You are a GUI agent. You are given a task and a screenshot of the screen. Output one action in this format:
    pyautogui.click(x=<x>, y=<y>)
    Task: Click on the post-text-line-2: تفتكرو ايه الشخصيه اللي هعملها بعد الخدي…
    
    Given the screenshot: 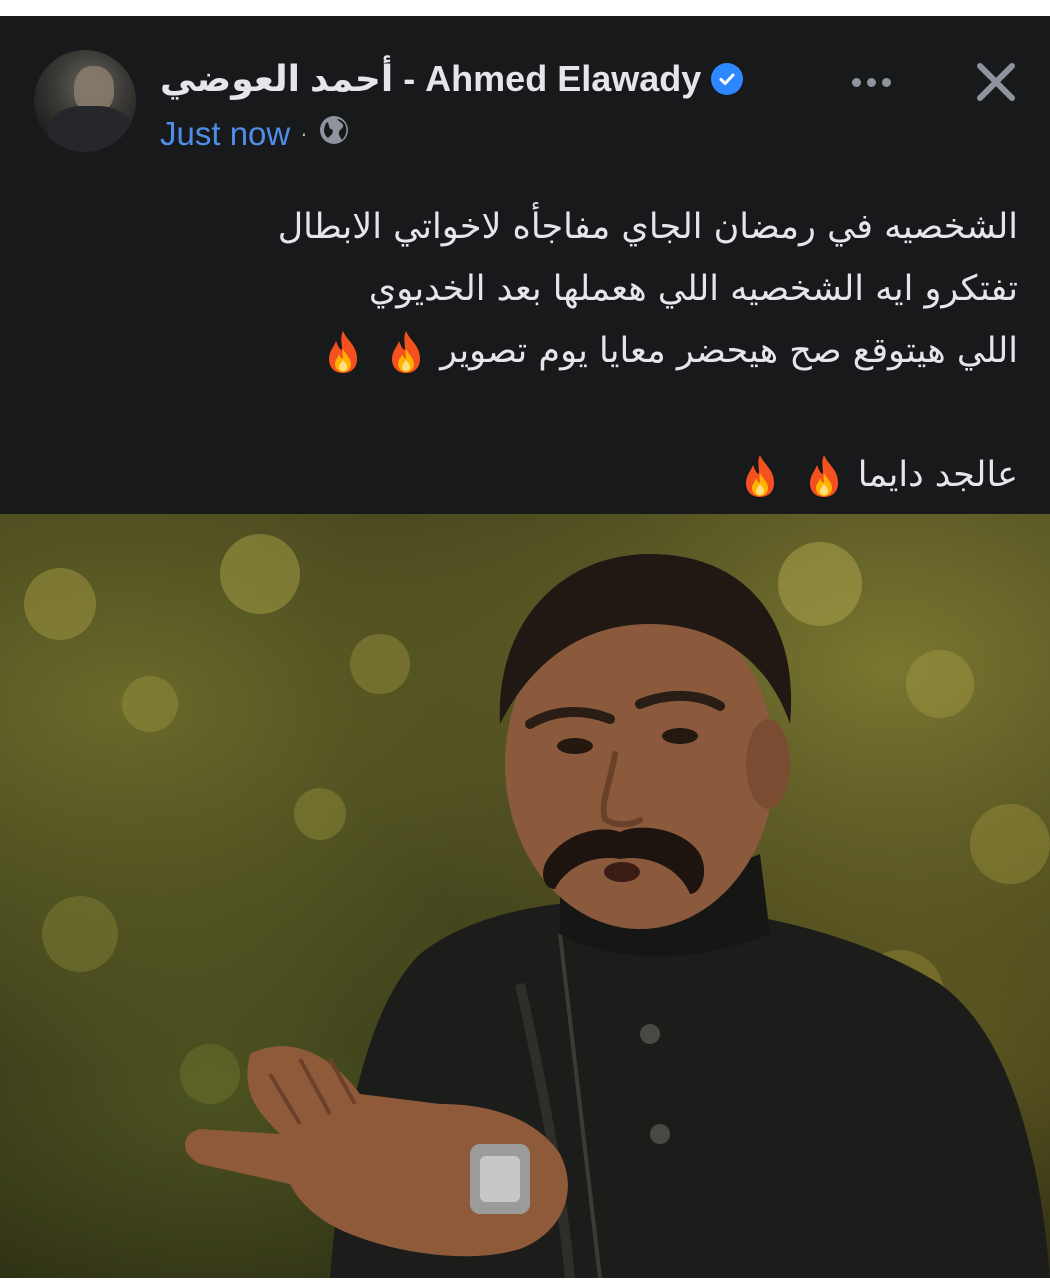 What is the action you would take?
    pyautogui.click(x=693, y=289)
    